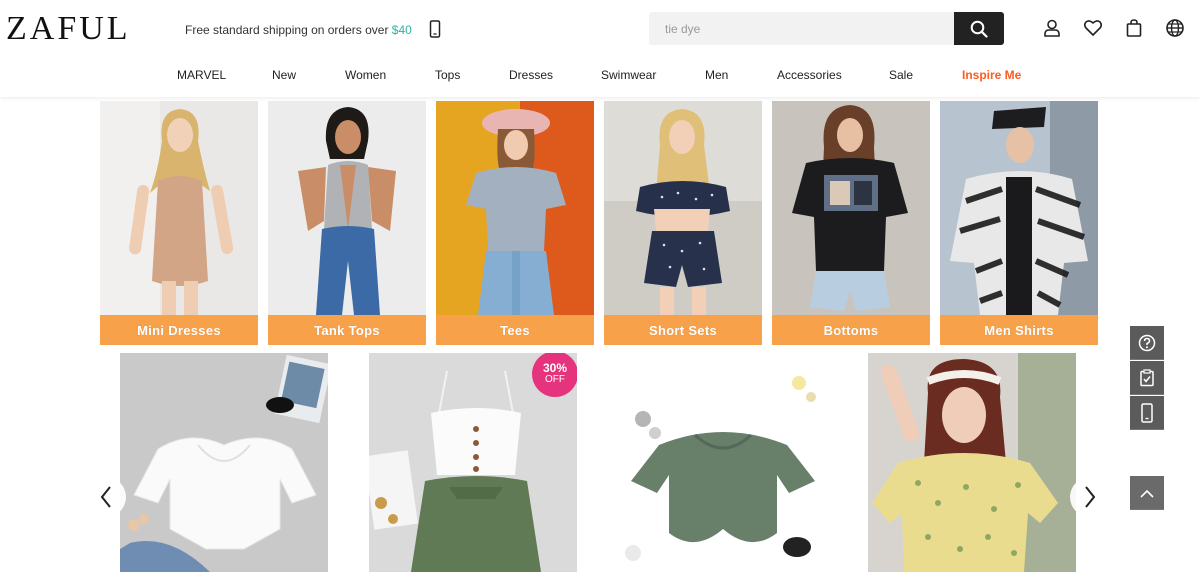  I want to click on nav-item-accessories: Accessories, so click(809, 75).